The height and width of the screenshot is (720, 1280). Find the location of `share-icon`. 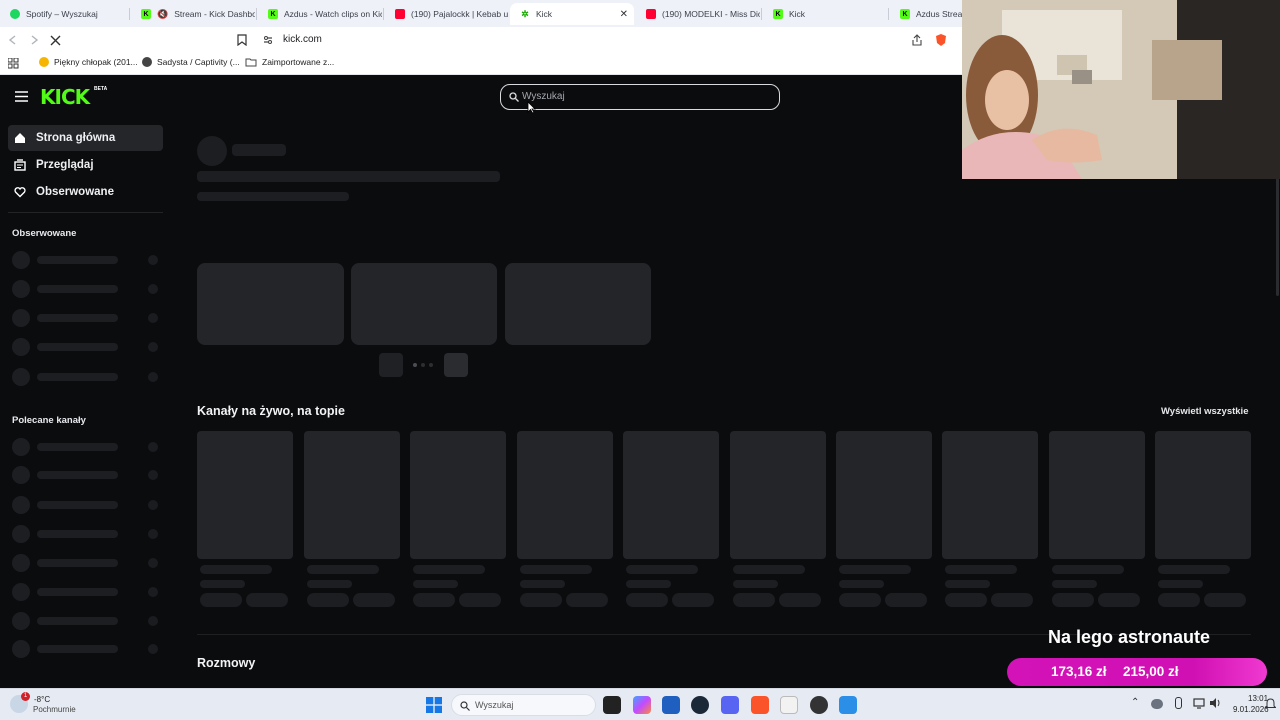

share-icon is located at coordinates (917, 40).